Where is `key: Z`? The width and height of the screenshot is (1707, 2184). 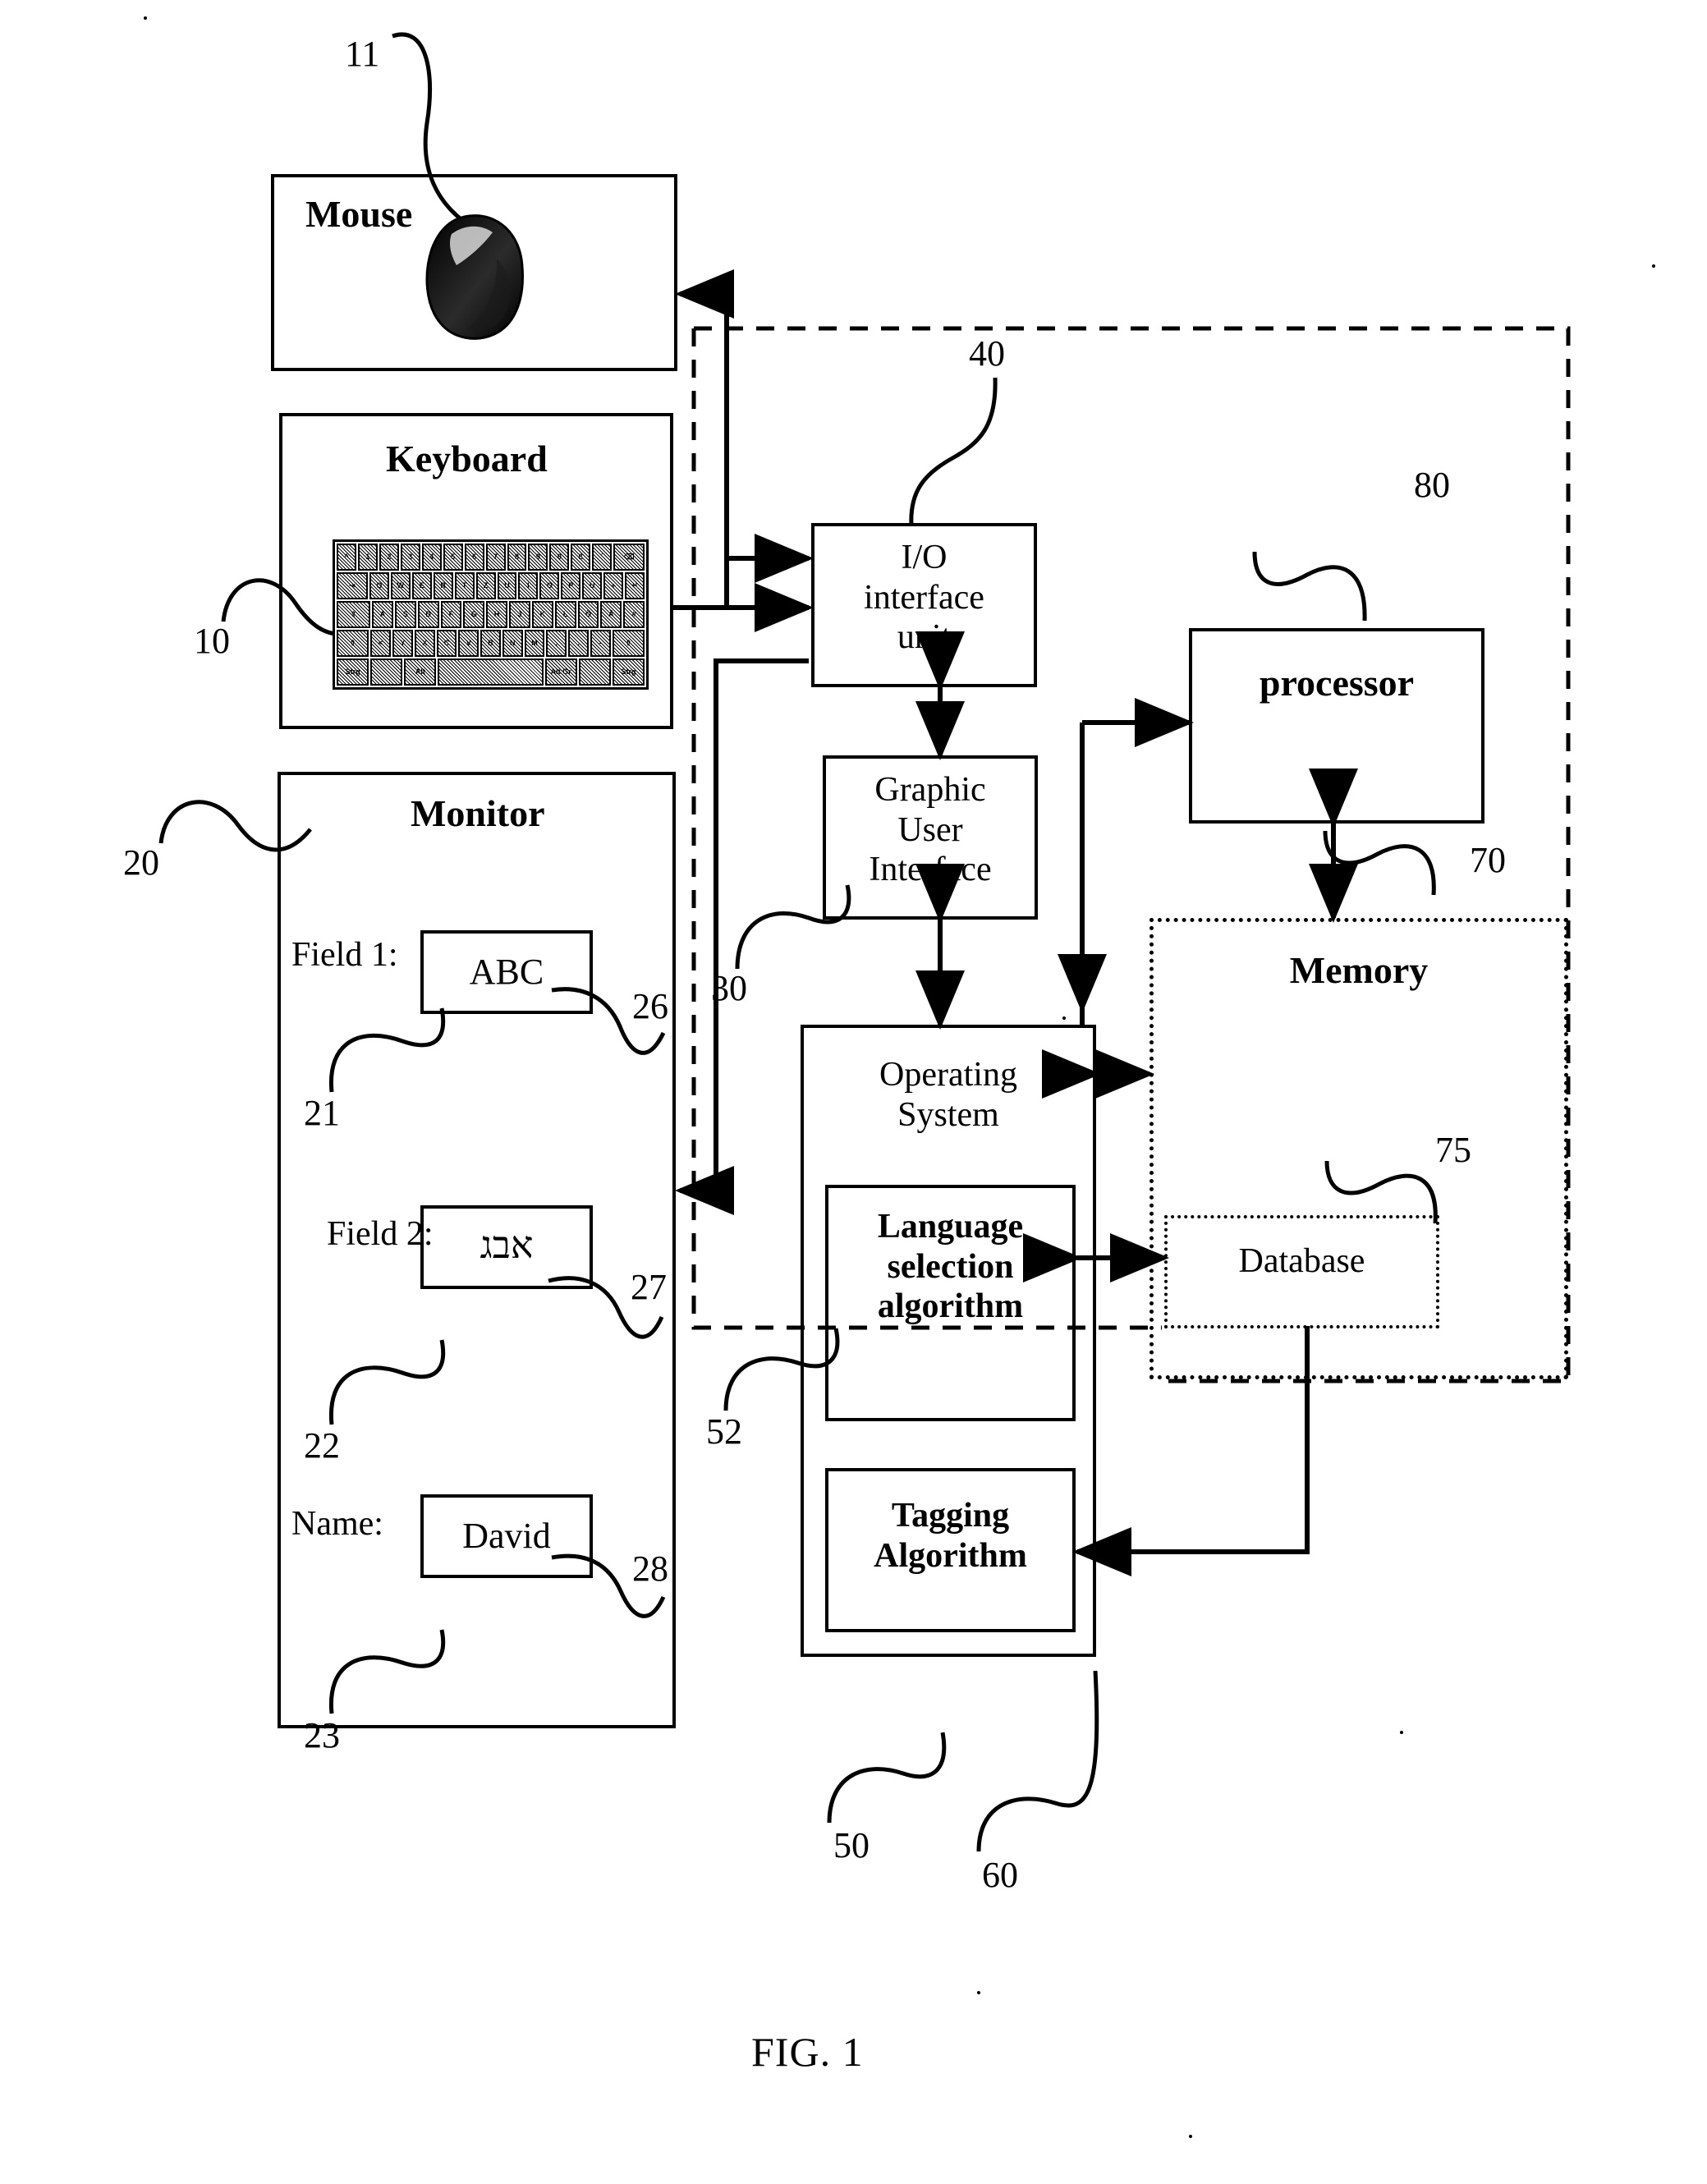
key: Z is located at coordinates (485, 585).